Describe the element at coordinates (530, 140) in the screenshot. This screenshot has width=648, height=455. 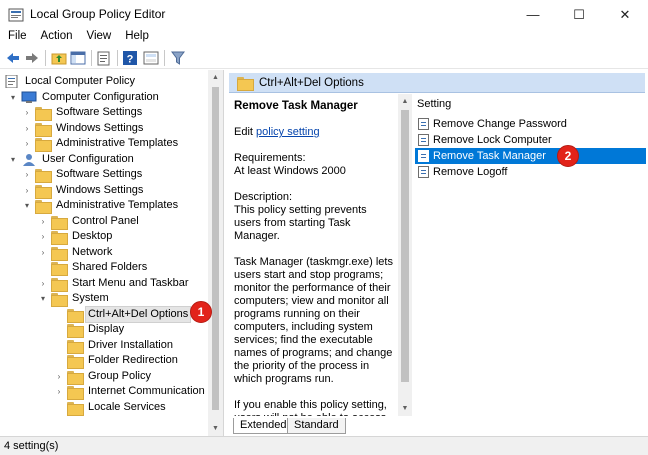
I see `setting-remove-lock-computer: Remove Lock Computer` at that location.